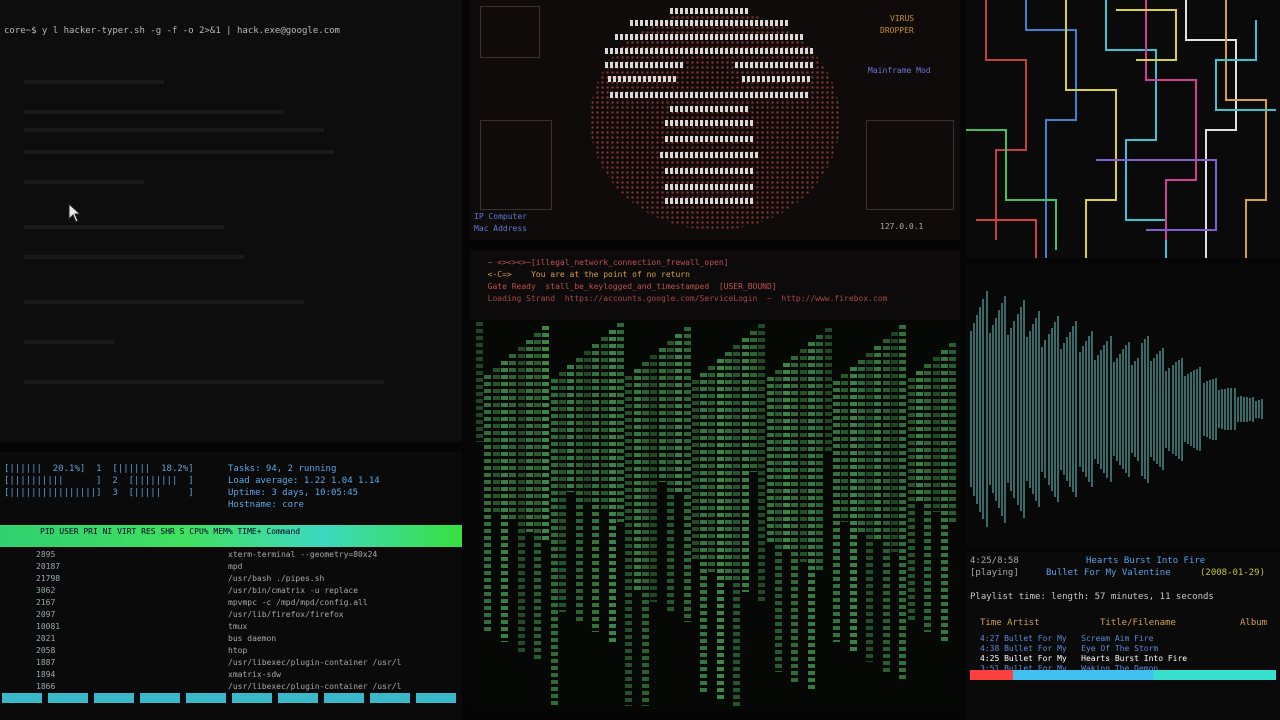  What do you see at coordinates (1138, 623) in the screenshot?
I see `column-title: Title/Filename` at bounding box center [1138, 623].